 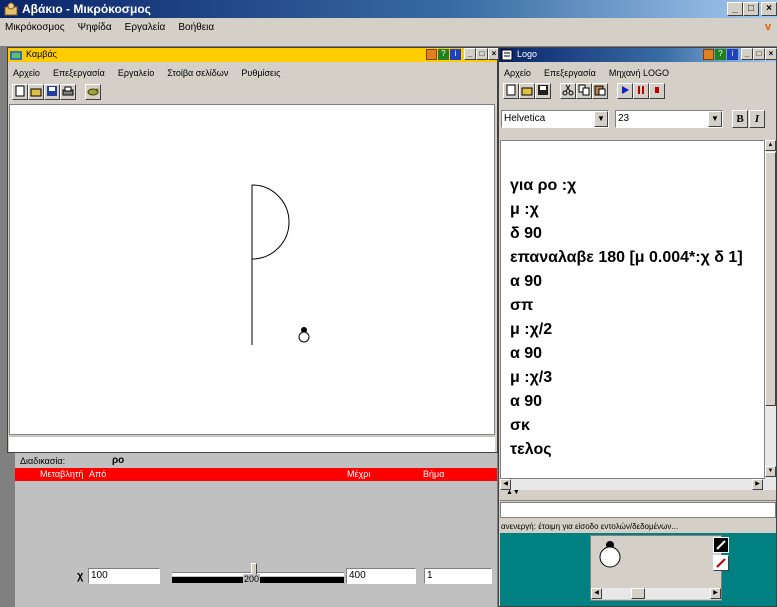 I want to click on canvas-menu-arxeio: Αρχείο, so click(x=26, y=73).